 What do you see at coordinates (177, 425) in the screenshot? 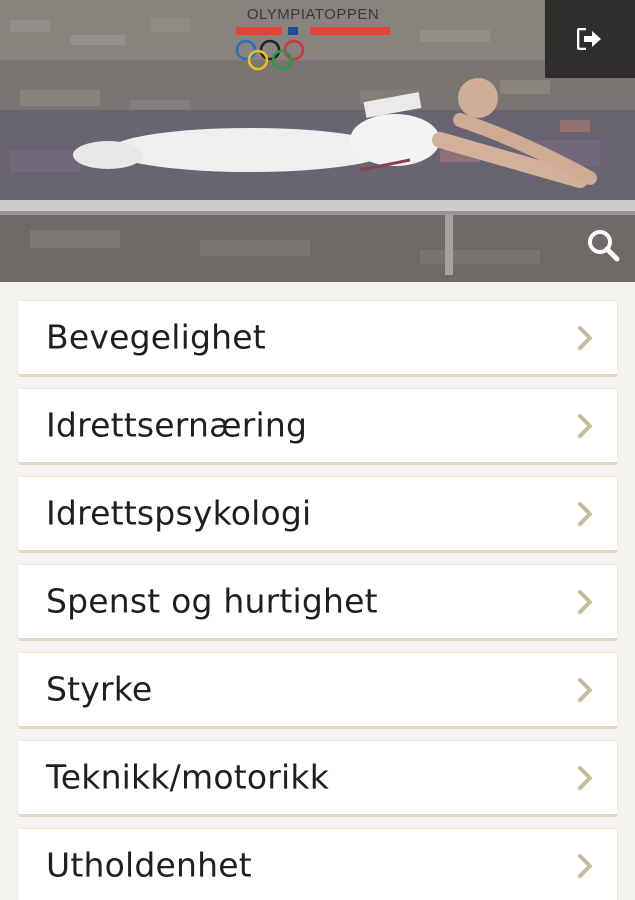
I see `list-item-label: Idrettsernæring` at bounding box center [177, 425].